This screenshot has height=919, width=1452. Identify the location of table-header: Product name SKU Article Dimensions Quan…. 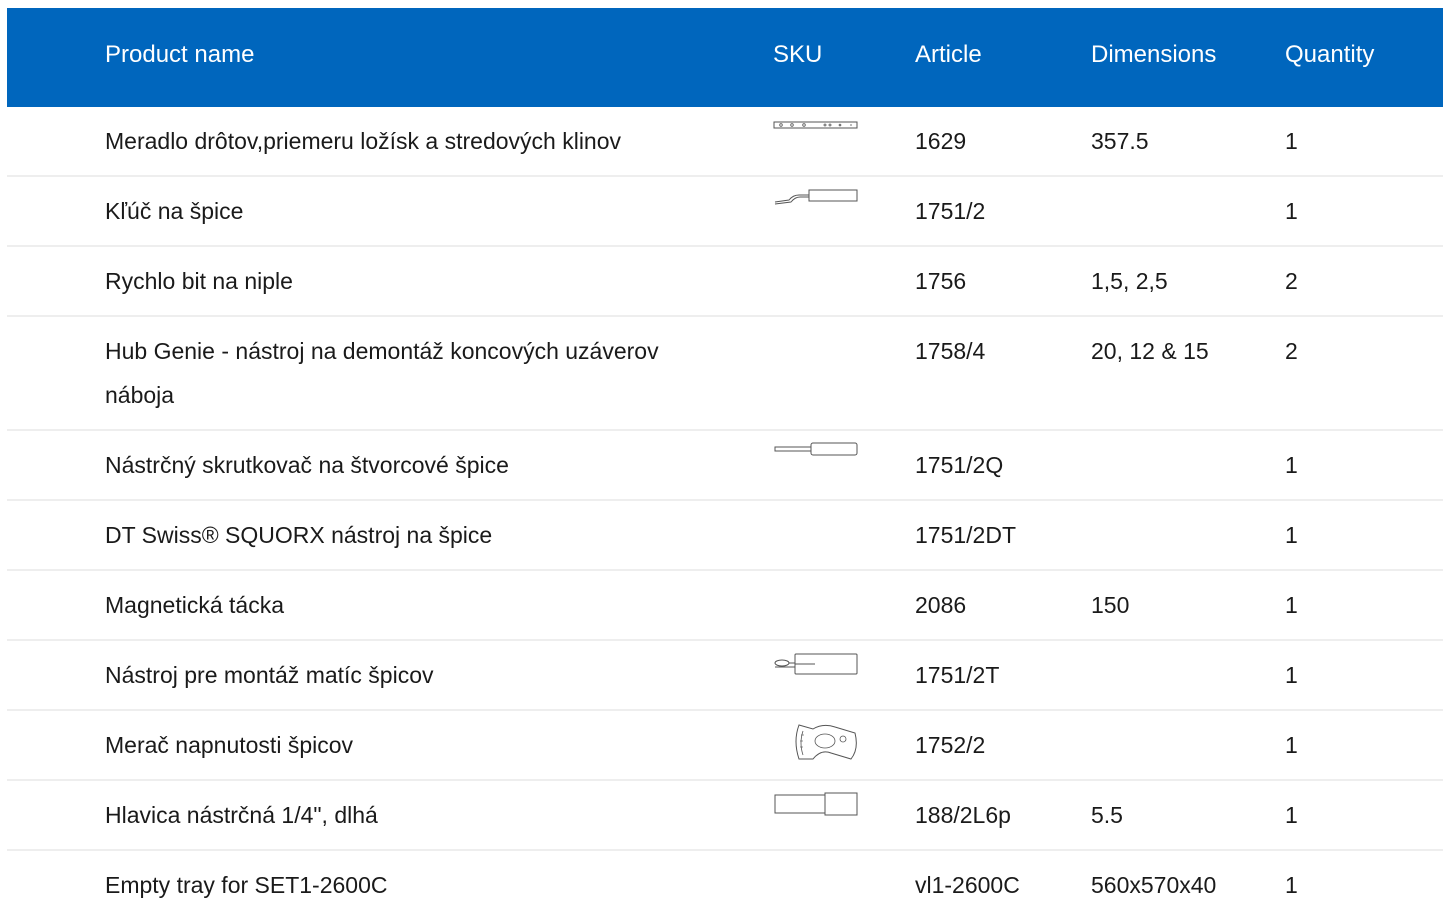
(725, 57).